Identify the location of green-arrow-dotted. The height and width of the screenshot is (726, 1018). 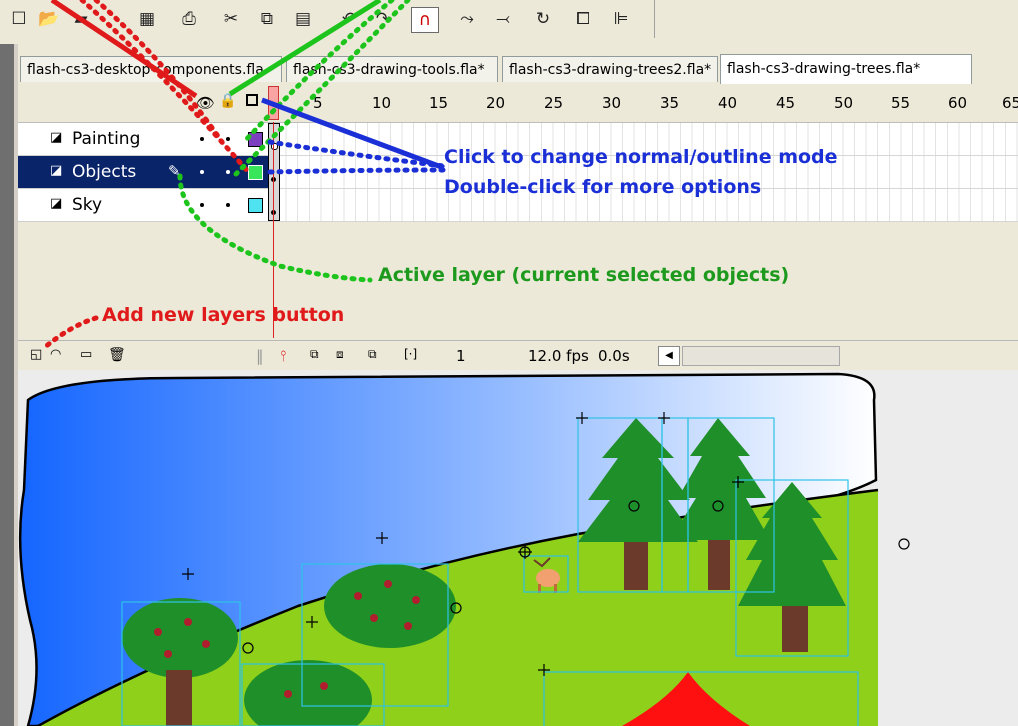
(322, 88).